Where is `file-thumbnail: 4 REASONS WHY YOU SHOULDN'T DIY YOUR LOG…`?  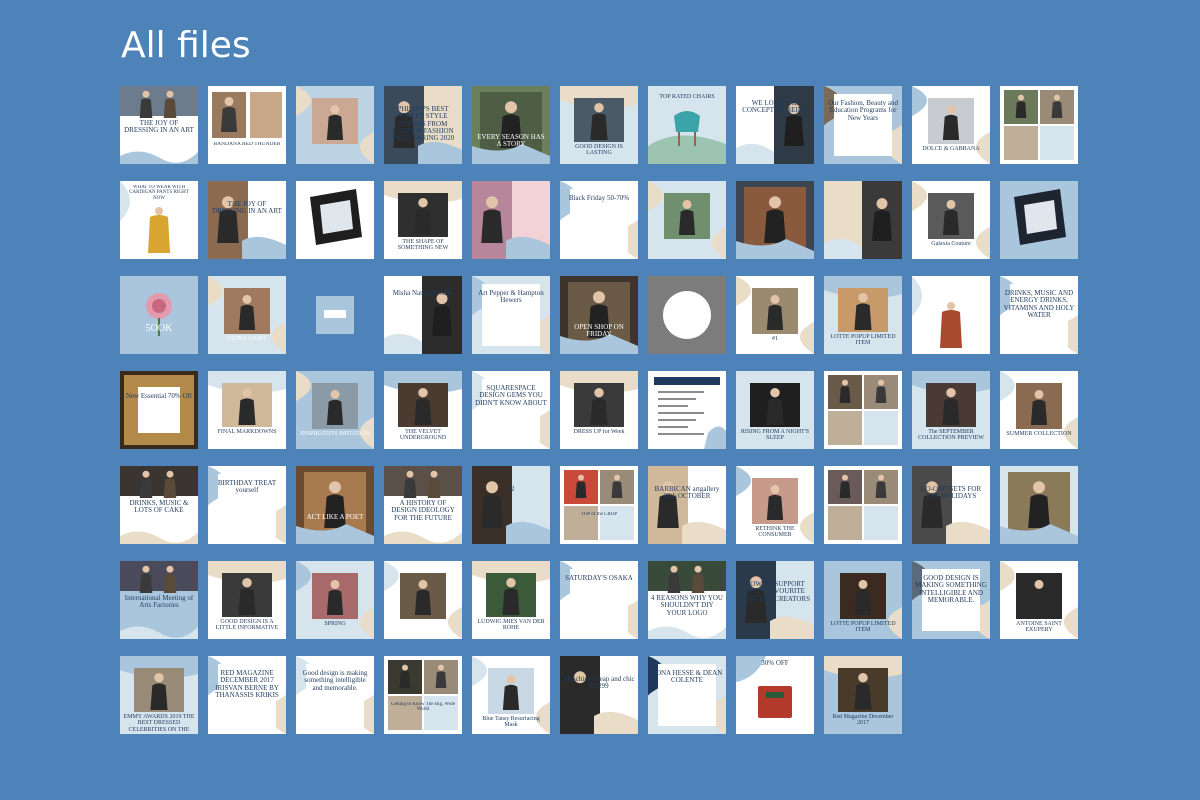
file-thumbnail: 4 REASONS WHY YOU SHOULDN'T DIY YOUR LOG… is located at coordinates (687, 600).